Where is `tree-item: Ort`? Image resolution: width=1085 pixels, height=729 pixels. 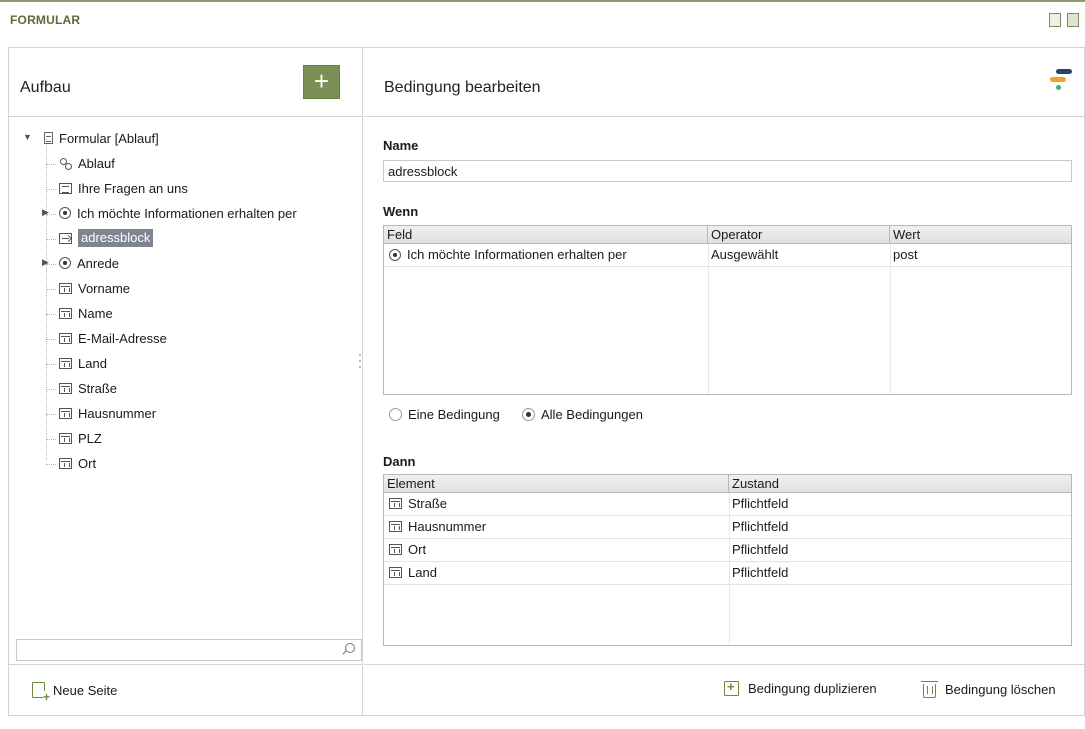 tree-item: Ort is located at coordinates (77, 463).